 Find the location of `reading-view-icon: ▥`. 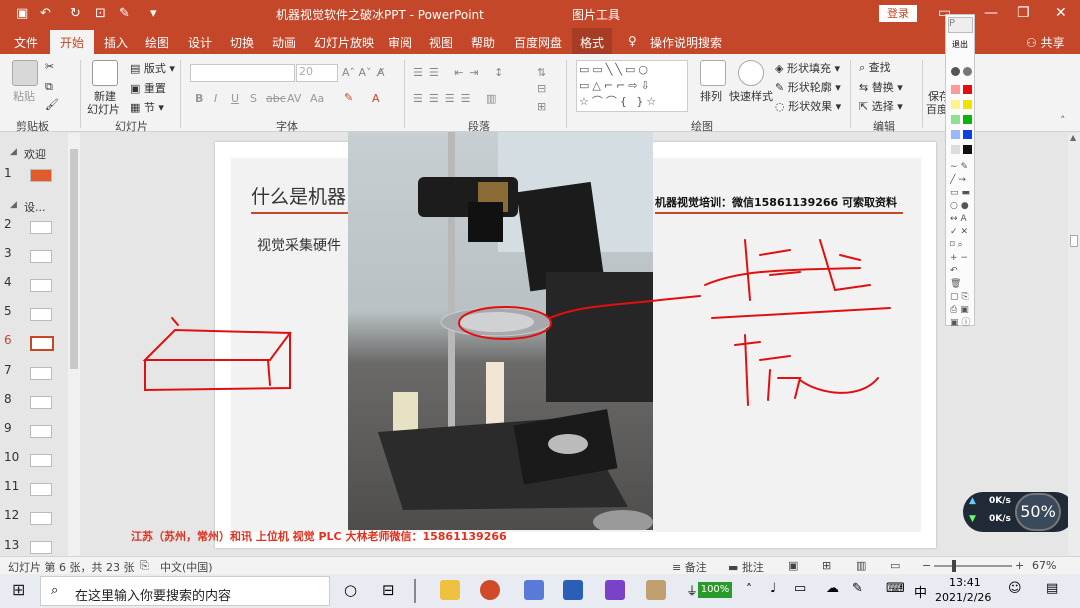

reading-view-icon: ▥ is located at coordinates (861, 565).